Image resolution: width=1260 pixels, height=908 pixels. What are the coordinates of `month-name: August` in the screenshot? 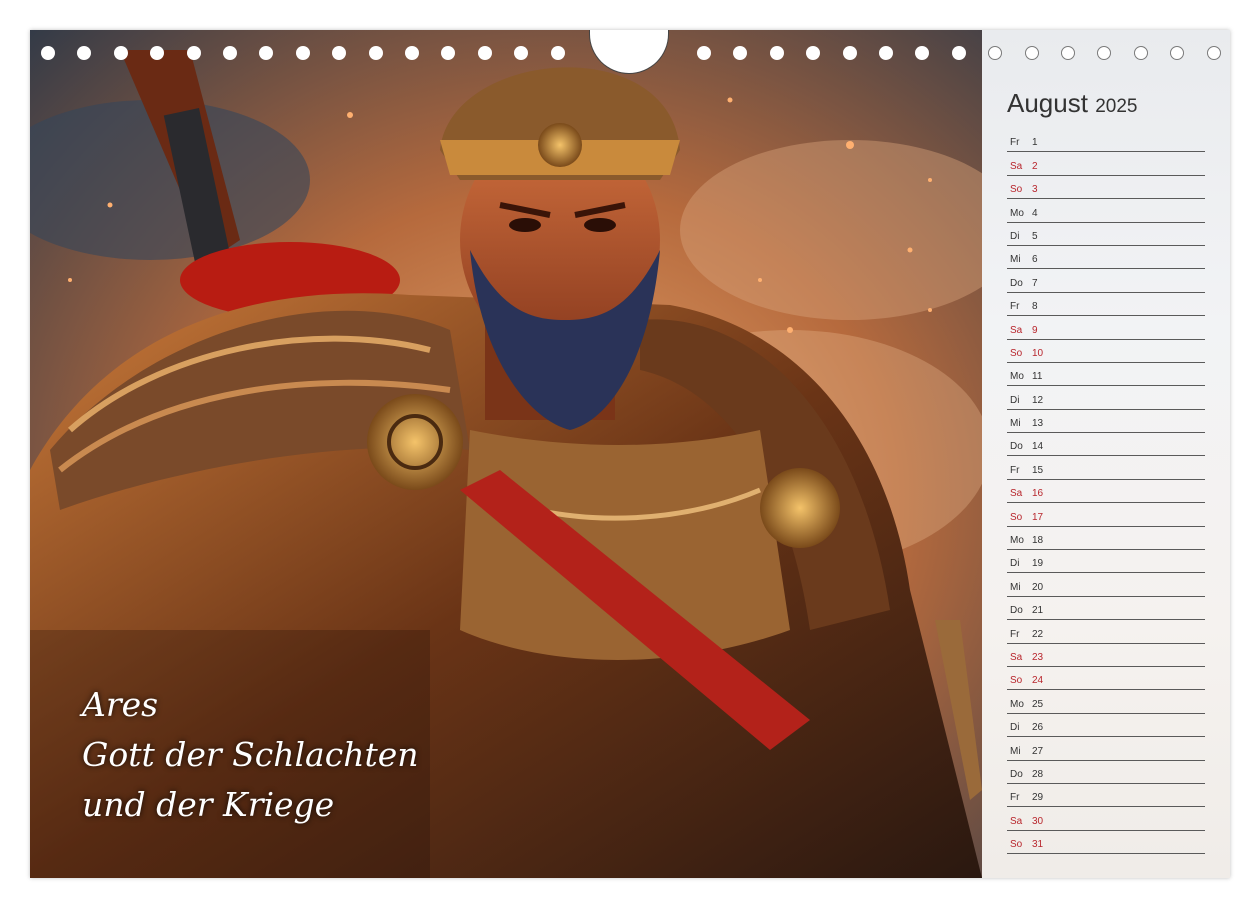 It's located at (1047, 103).